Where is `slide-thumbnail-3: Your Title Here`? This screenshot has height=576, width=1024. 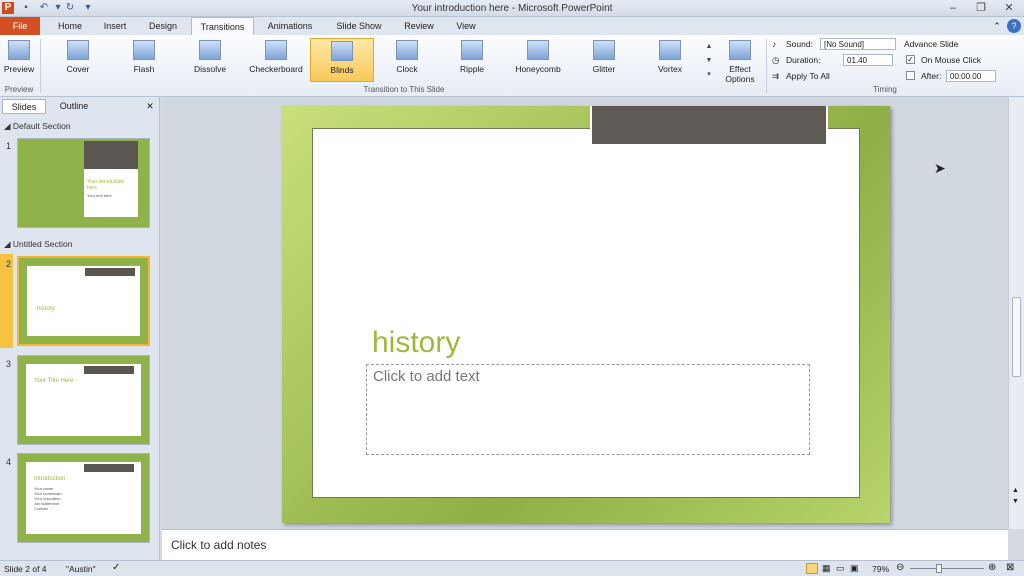
slide-thumbnail-3: Your Title Here is located at coordinates (83, 400).